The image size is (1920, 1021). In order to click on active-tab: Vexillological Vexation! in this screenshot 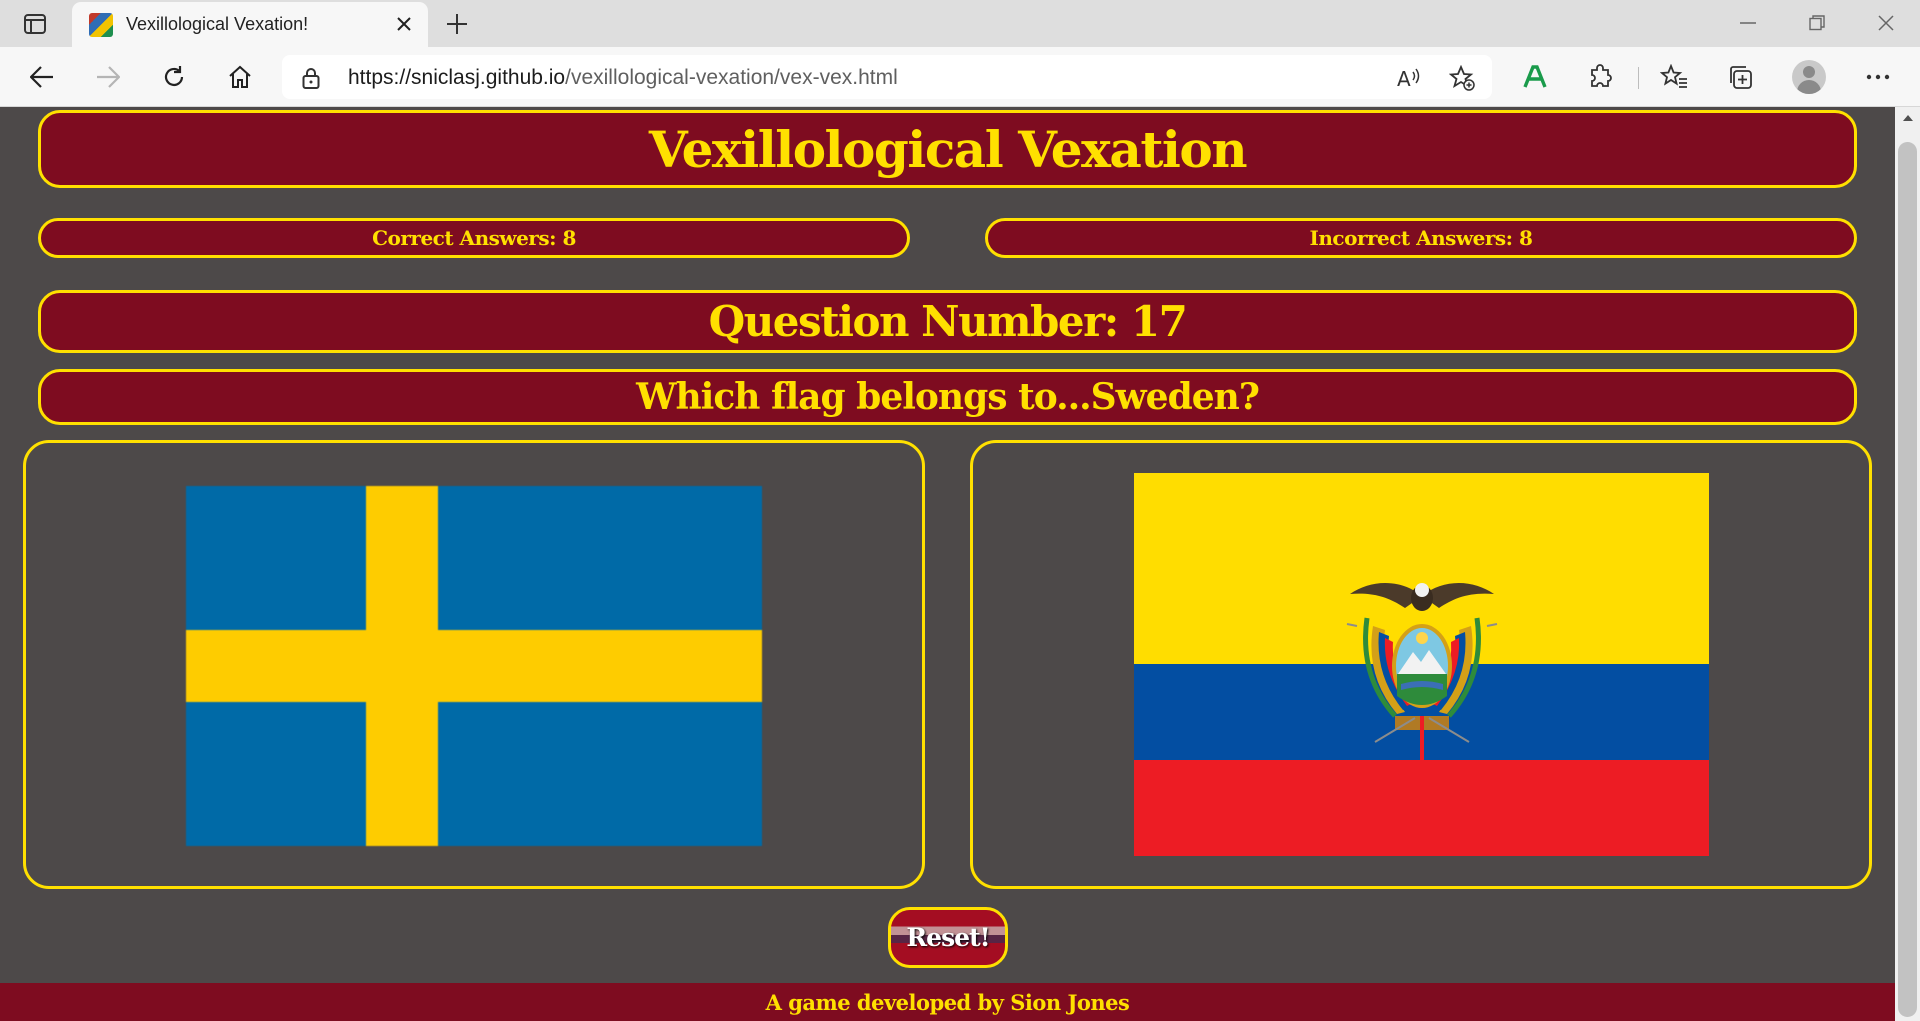, I will do `click(250, 24)`.